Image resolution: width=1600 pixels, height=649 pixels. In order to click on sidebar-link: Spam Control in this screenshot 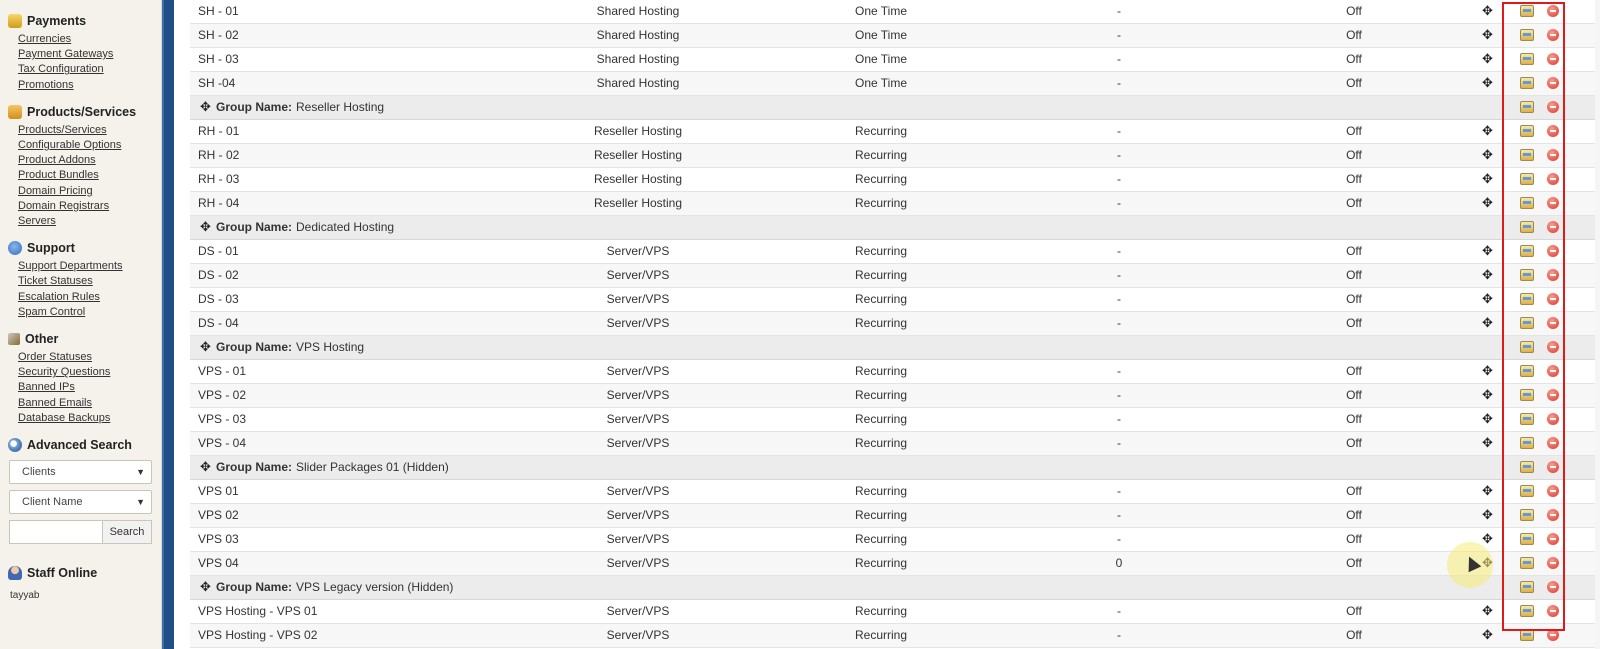, I will do `click(85, 312)`.